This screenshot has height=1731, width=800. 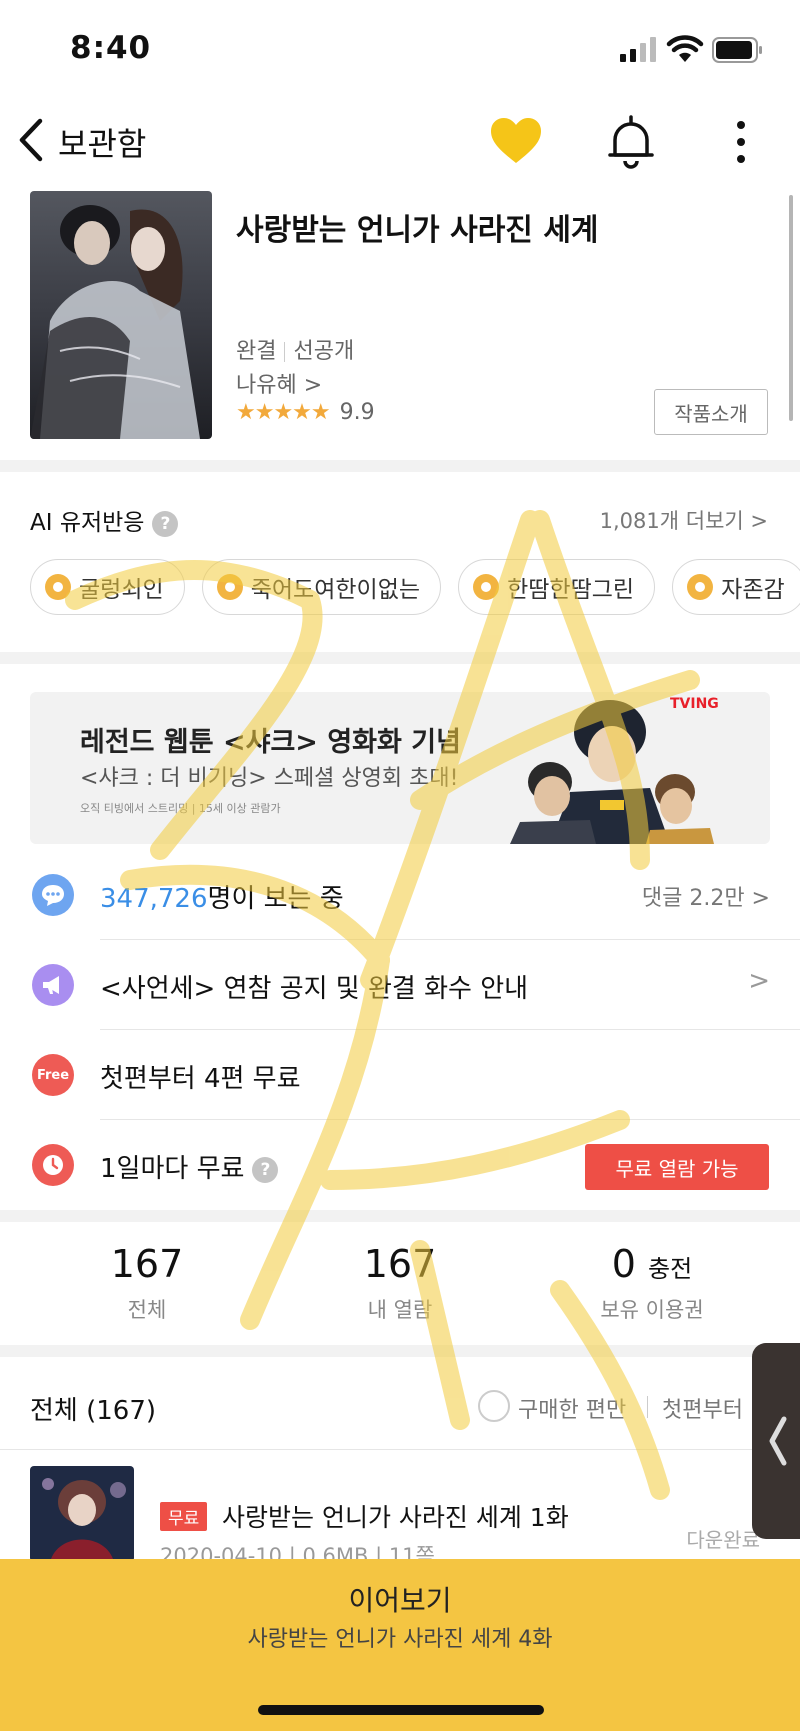 I want to click on banner-note: 오직 티빙에서 스트리밍 | 15세 이상 관람가, so click(x=180, y=808).